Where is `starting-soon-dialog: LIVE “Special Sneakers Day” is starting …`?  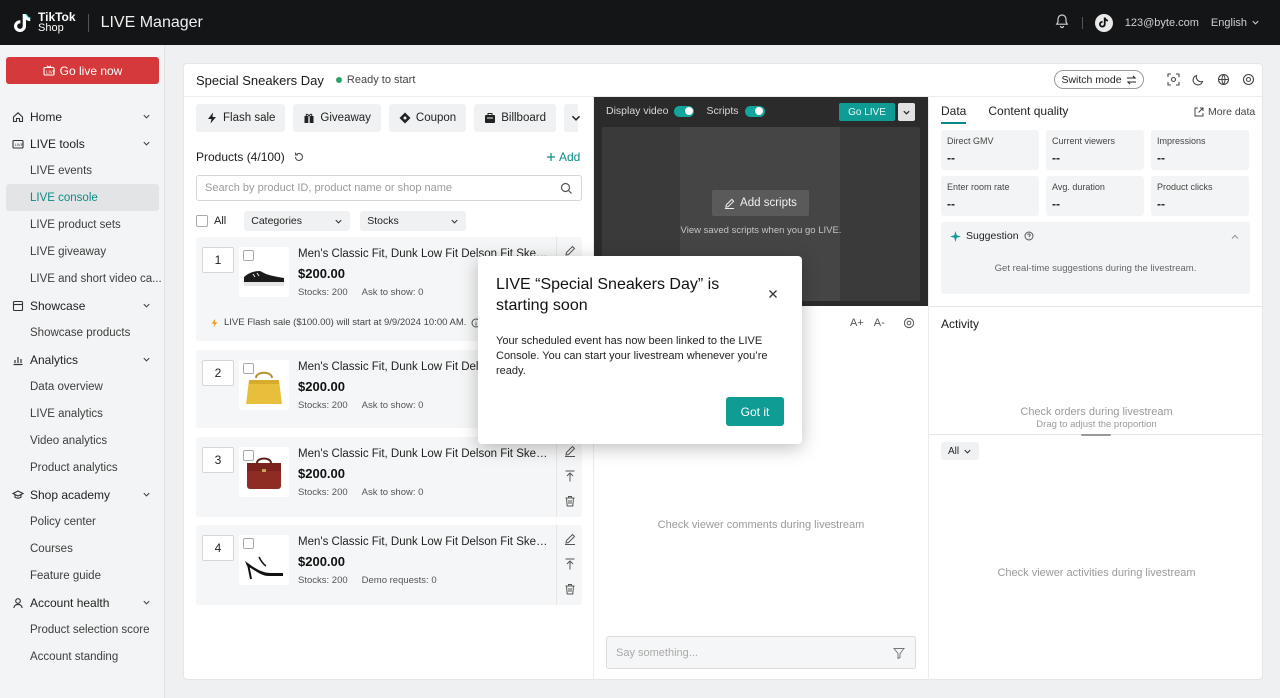
starting-soon-dialog: LIVE “Special Sneakers Day” is starting … is located at coordinates (640, 350).